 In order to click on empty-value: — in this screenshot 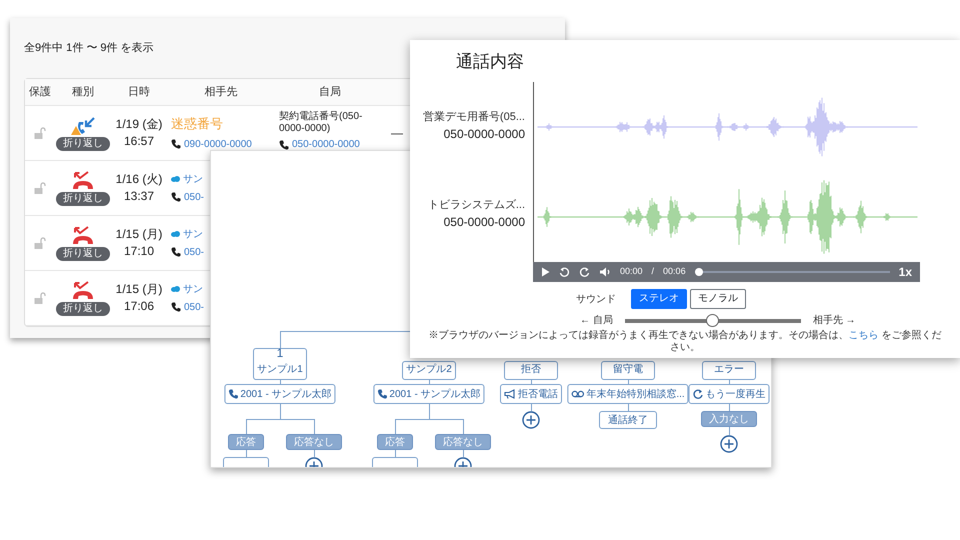, I will do `click(397, 133)`.